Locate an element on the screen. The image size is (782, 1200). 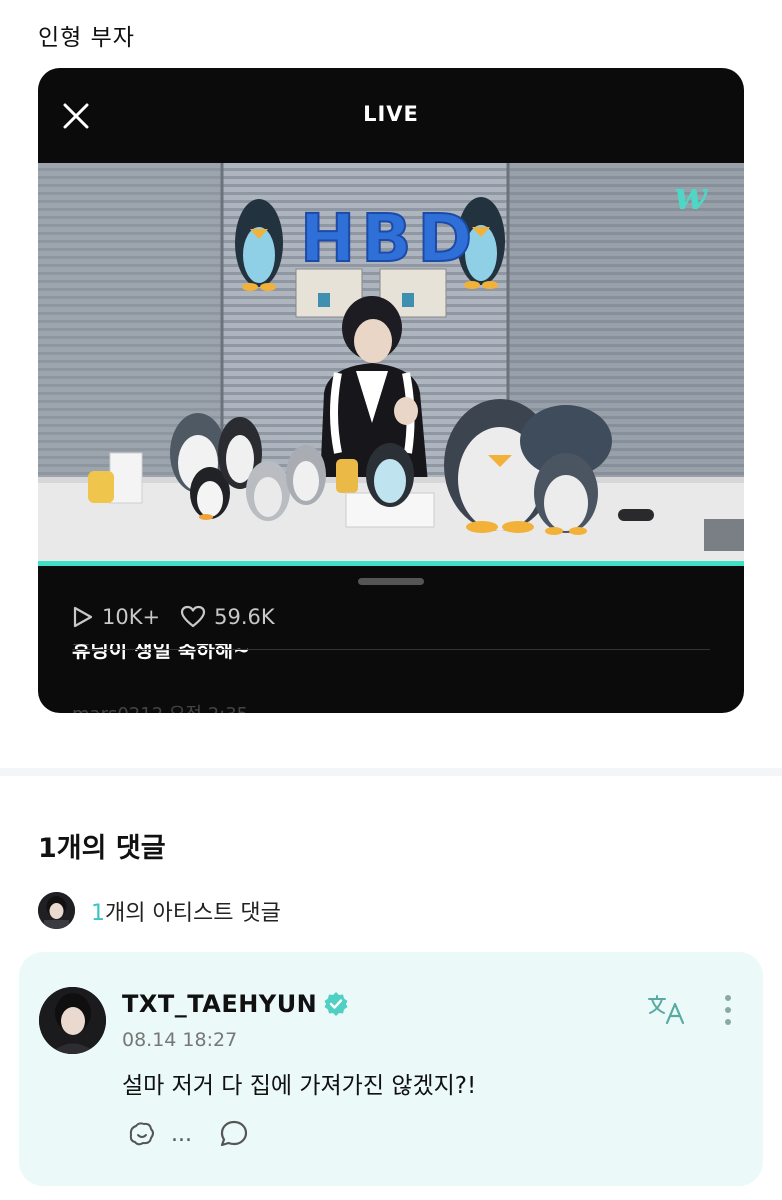
post-title: 인형 부자 is located at coordinates (86, 38).